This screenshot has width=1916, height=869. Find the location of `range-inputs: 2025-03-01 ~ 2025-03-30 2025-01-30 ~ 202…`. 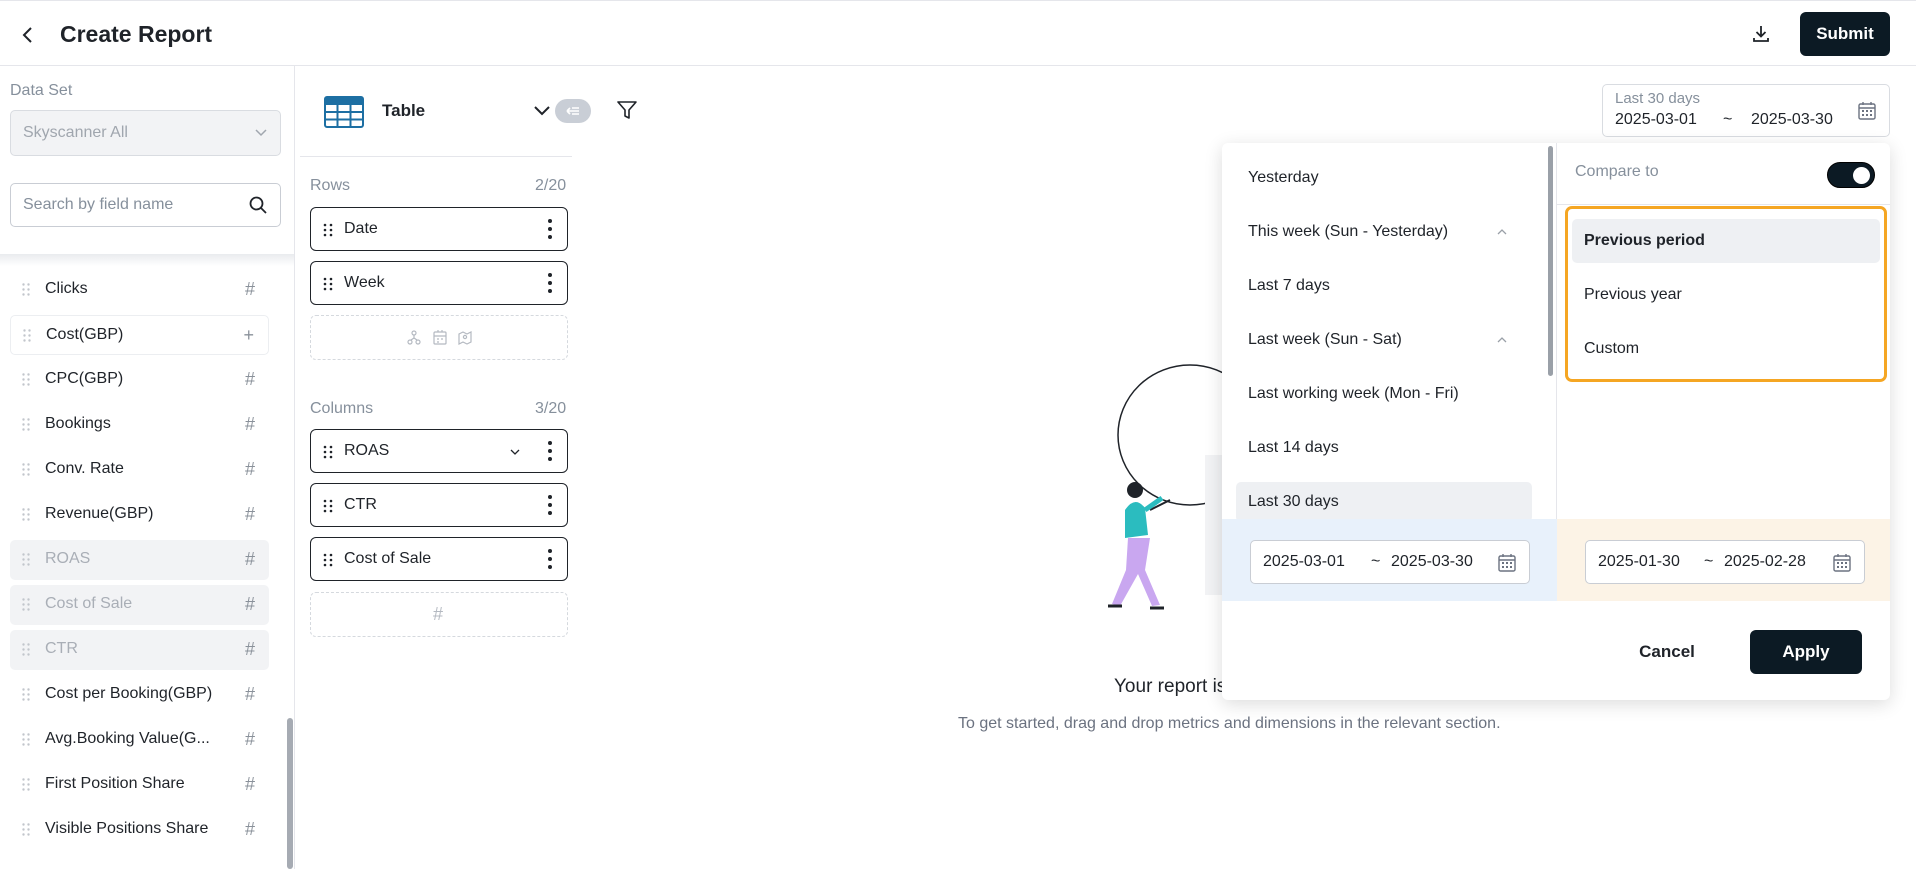

range-inputs: 2025-03-01 ~ 2025-03-30 2025-01-30 ~ 202… is located at coordinates (1556, 560).